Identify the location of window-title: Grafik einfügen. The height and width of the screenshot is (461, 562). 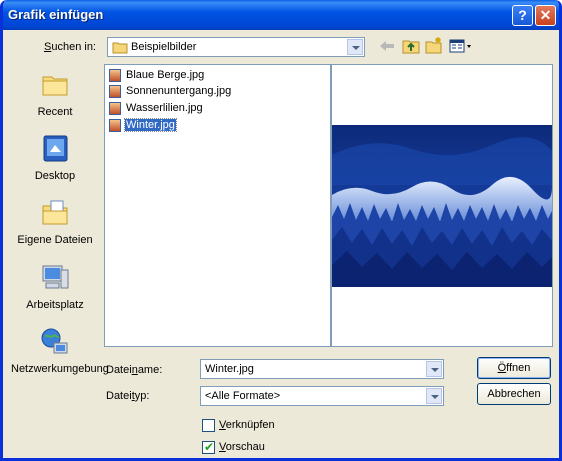
(56, 14).